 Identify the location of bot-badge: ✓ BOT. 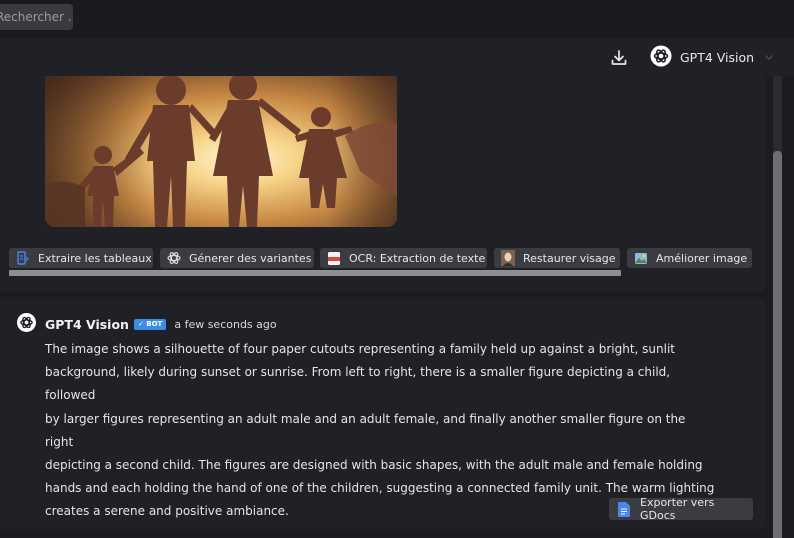
(150, 324).